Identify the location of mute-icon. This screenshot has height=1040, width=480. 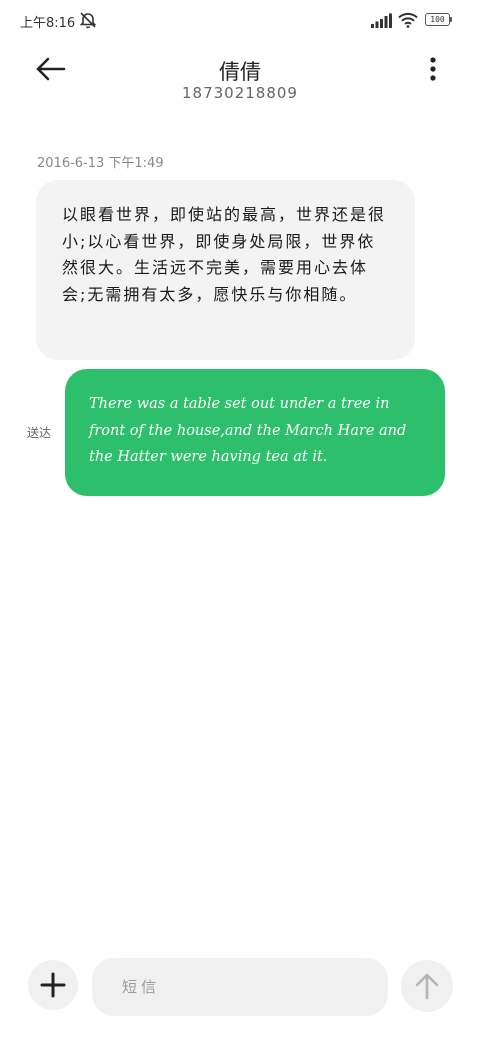
(88, 20).